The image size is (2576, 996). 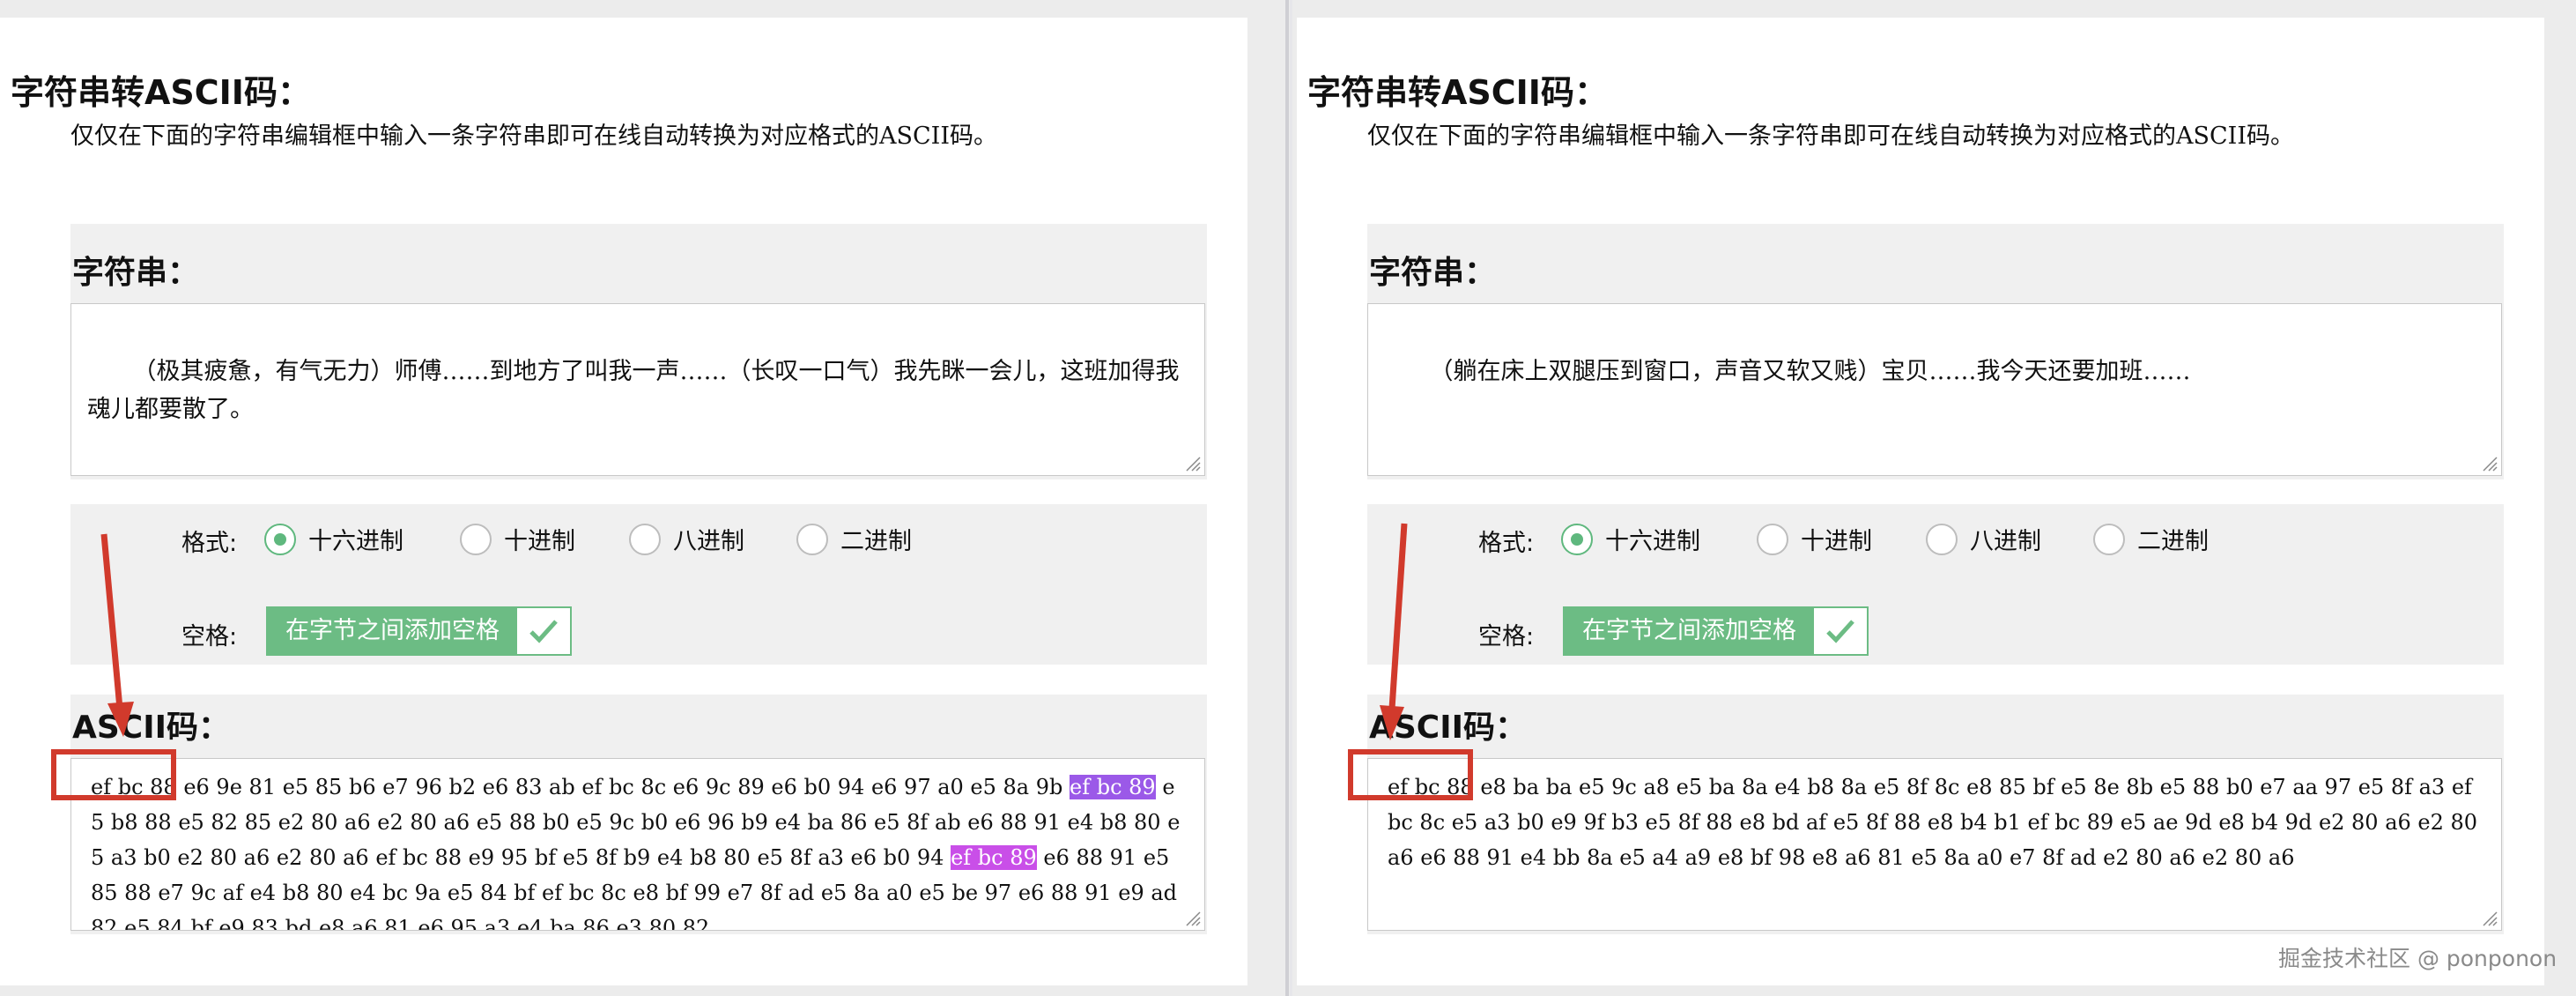 I want to click on window-divider-shadow, so click(x=1291, y=498).